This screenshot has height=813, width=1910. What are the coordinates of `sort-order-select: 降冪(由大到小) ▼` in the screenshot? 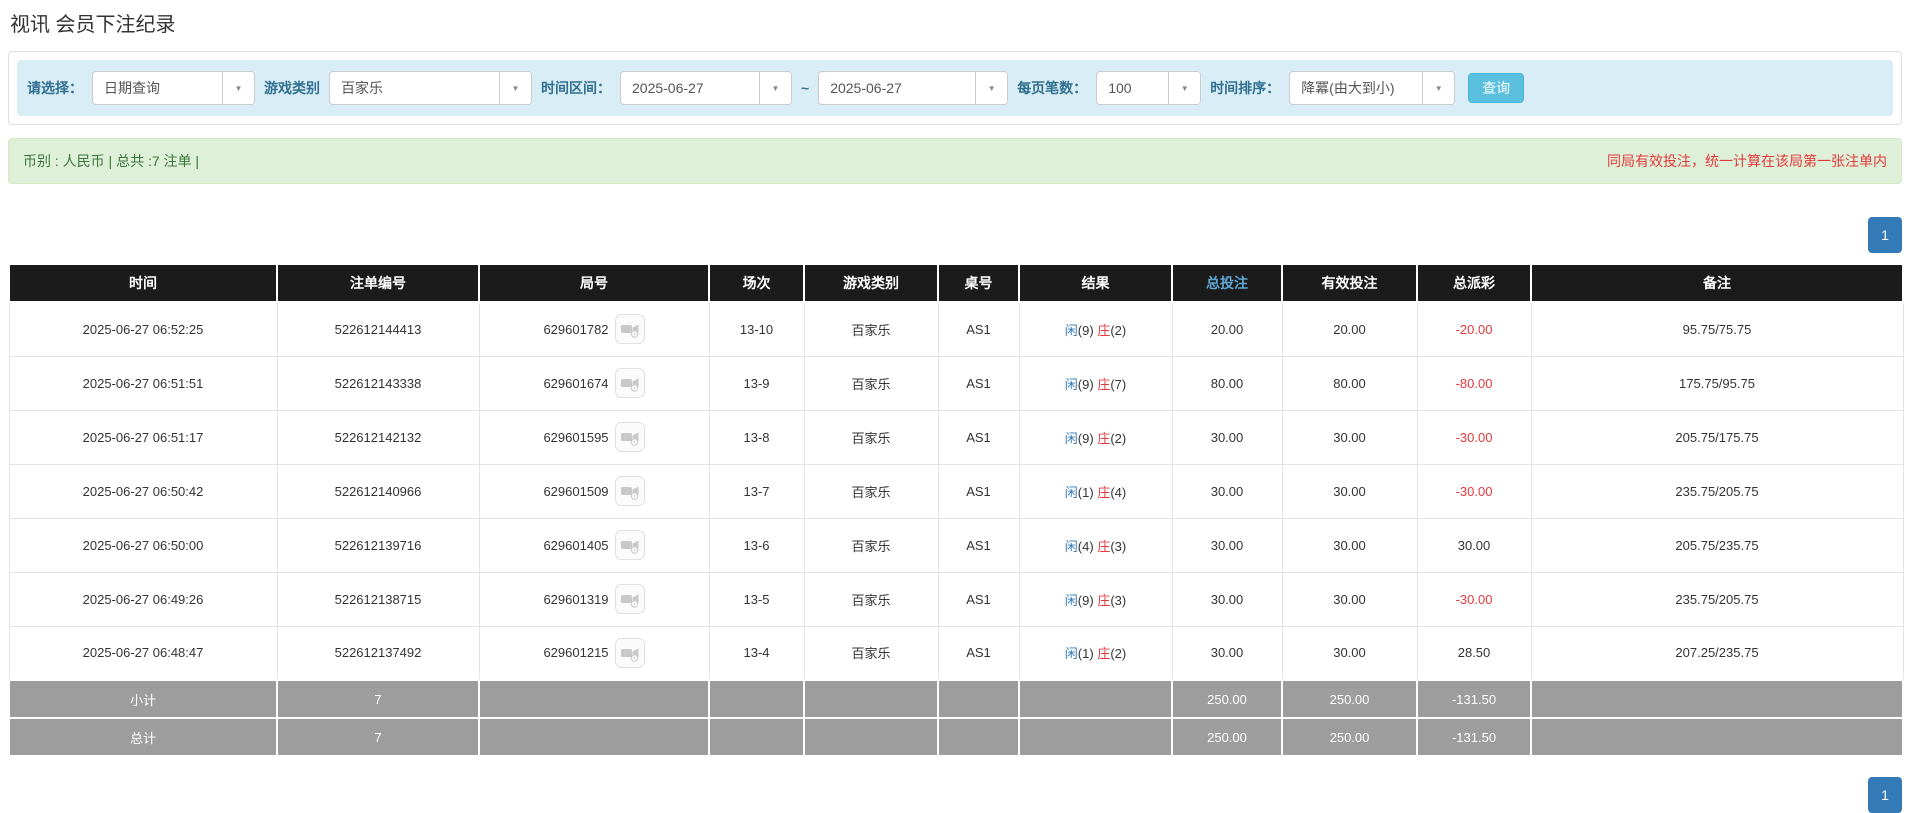 It's located at (1372, 88).